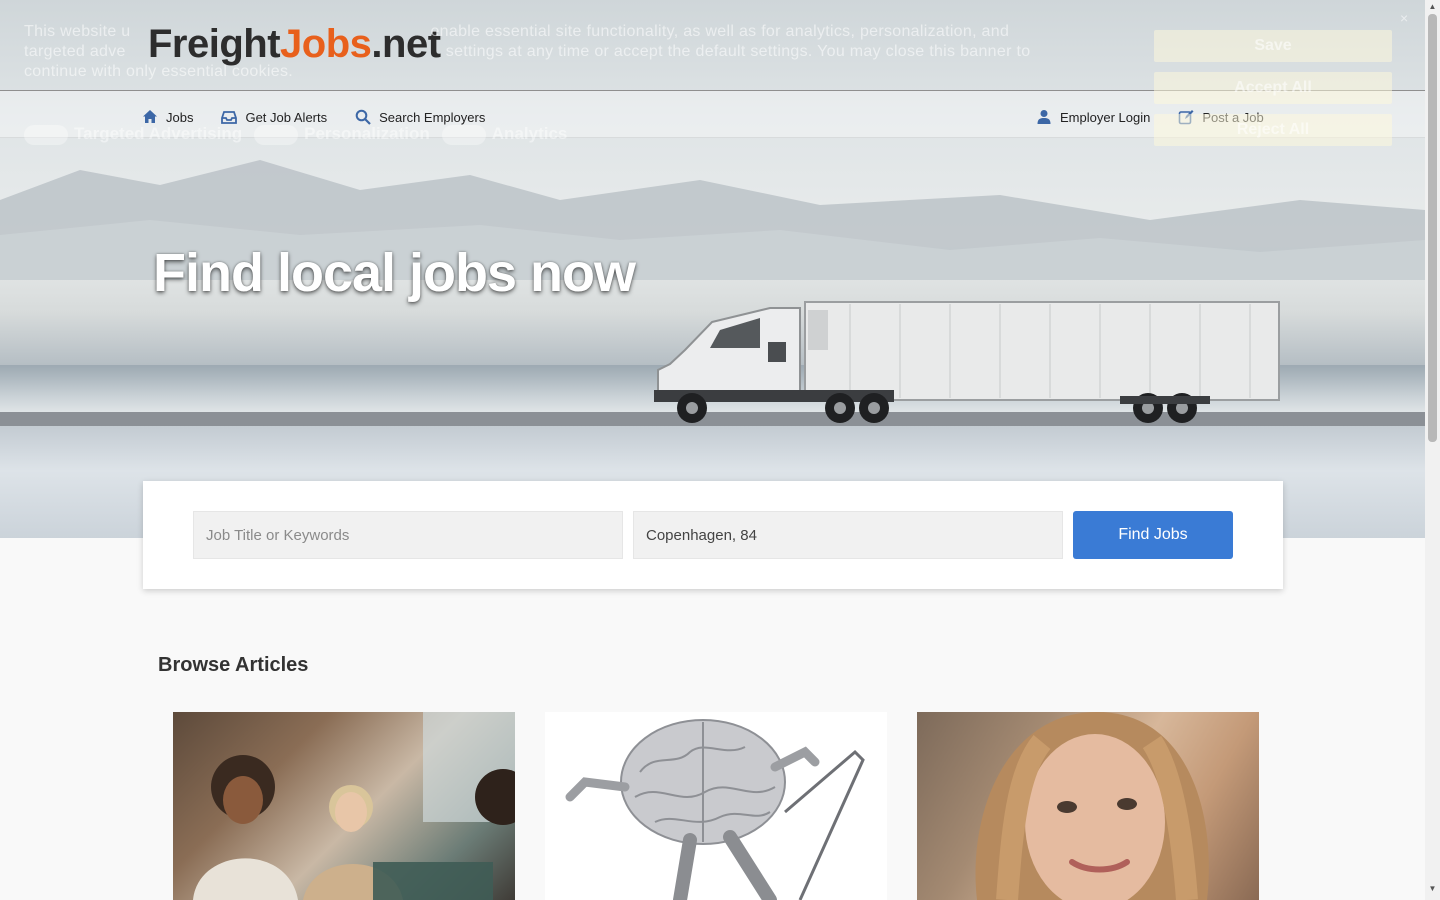 Image resolution: width=1440 pixels, height=900 pixels. Describe the element at coordinates (1044, 117) in the screenshot. I see `user-icon` at that location.